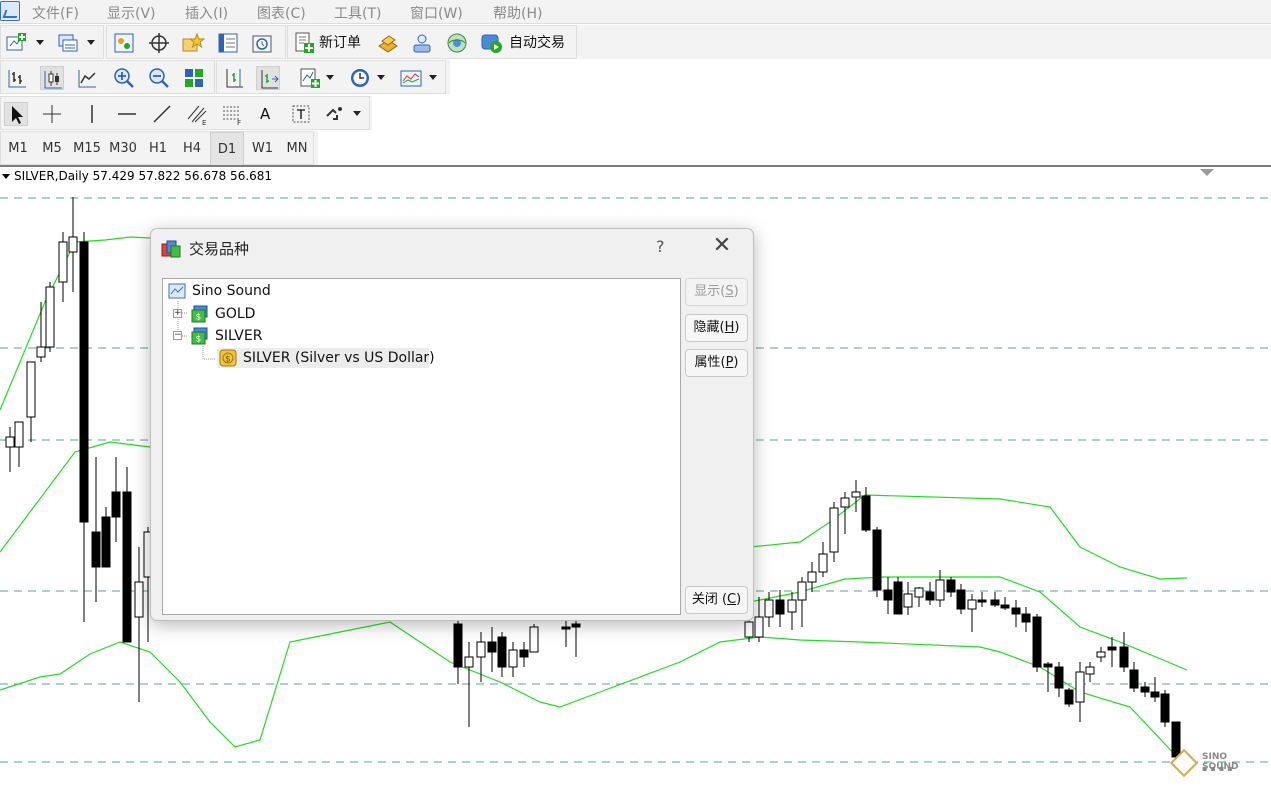 This screenshot has height=788, width=1271. Describe the element at coordinates (1184, 763) in the screenshot. I see `logo-diamond-icon` at that location.